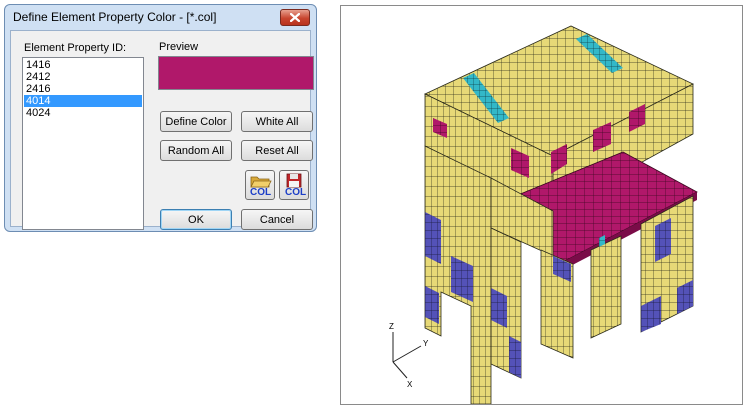 The image size is (753, 413). I want to click on element-property-listbox: 1416 2412 2416 4014 4024, so click(83, 143).